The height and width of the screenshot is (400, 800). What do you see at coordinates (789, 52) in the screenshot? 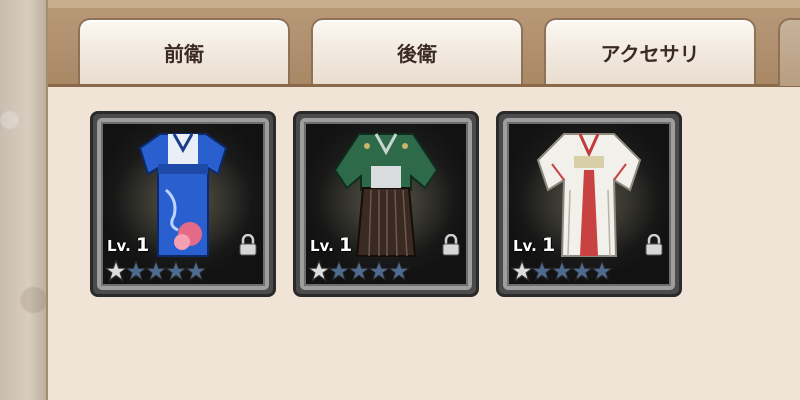
I see `tab-more` at bounding box center [789, 52].